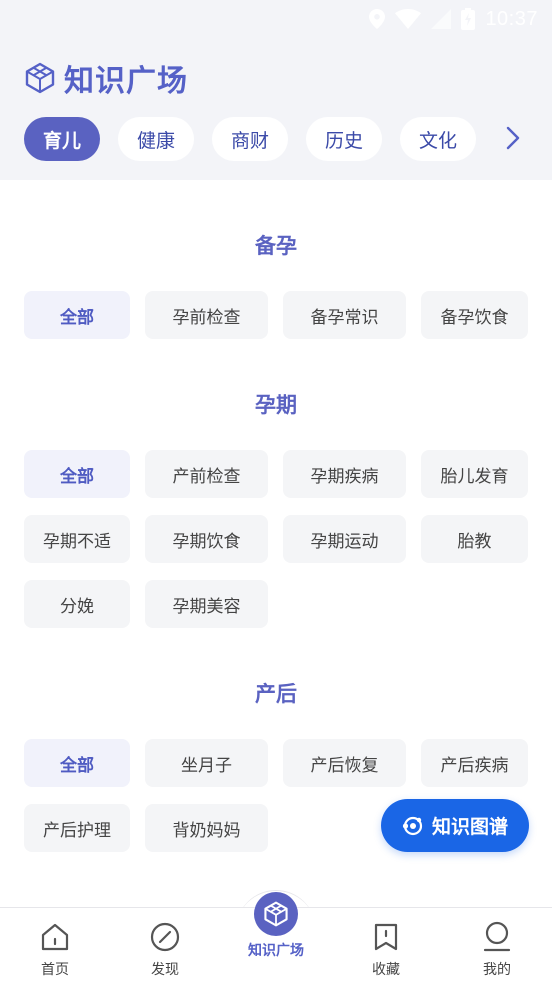 This screenshot has width=552, height=982. What do you see at coordinates (55, 970) in the screenshot?
I see `nav-home-label: 首页` at bounding box center [55, 970].